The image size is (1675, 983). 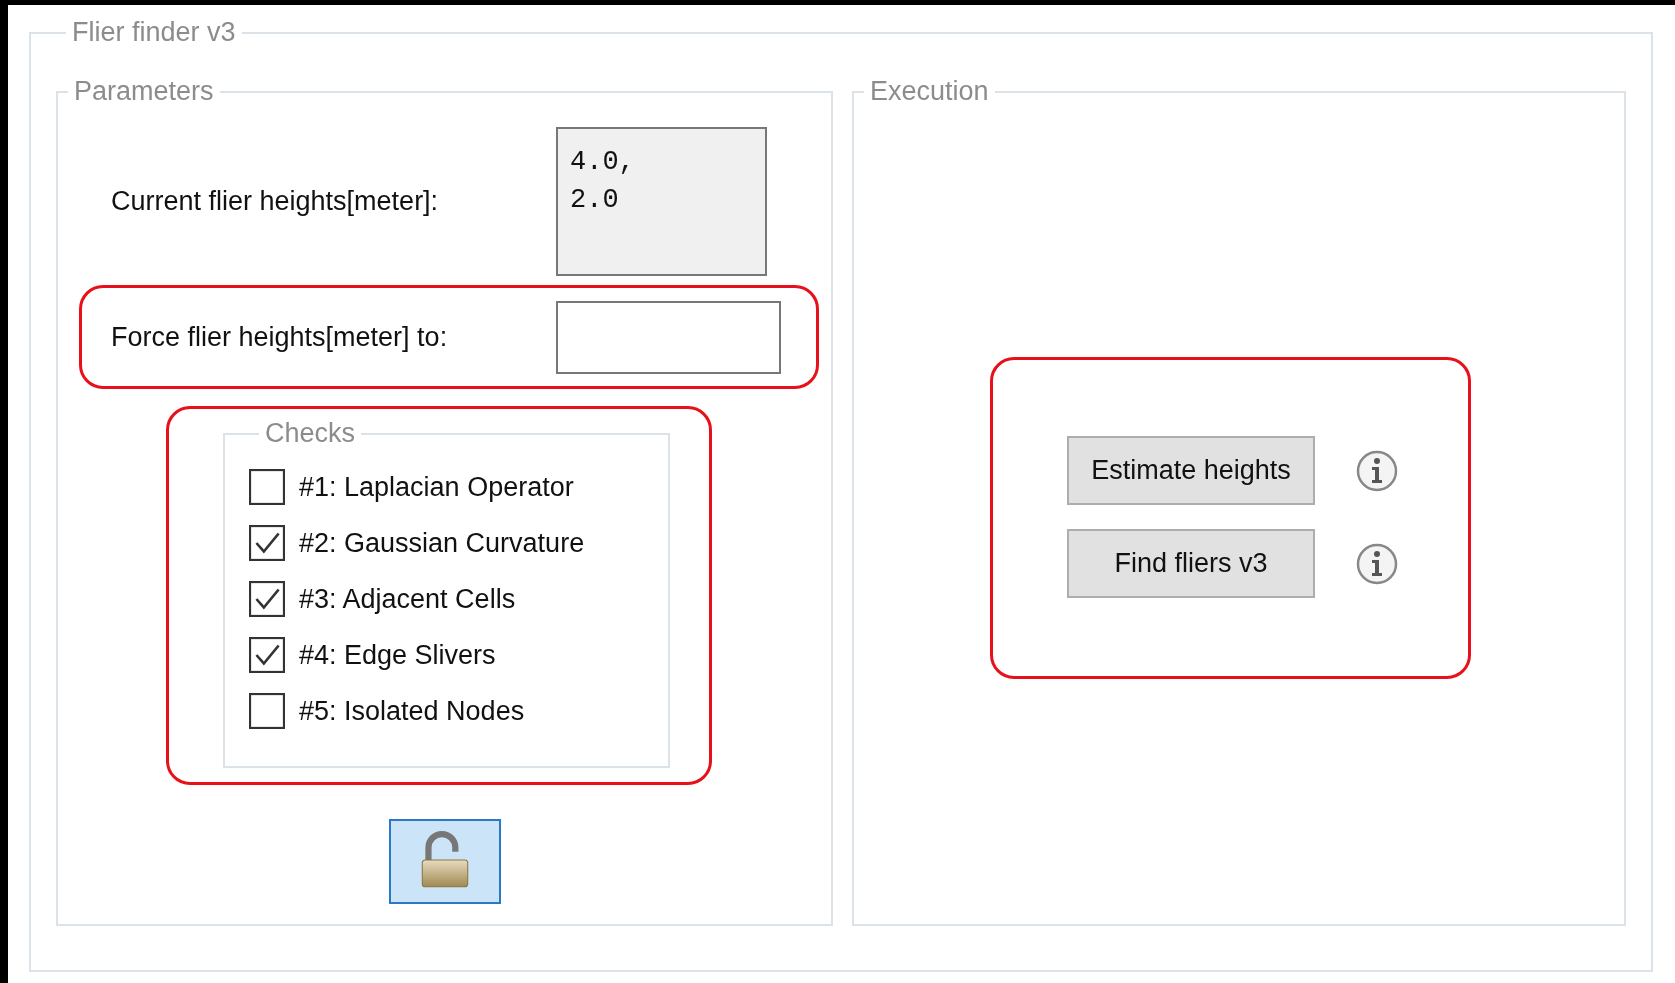 What do you see at coordinates (310, 433) in the screenshot?
I see `group-title: Checks` at bounding box center [310, 433].